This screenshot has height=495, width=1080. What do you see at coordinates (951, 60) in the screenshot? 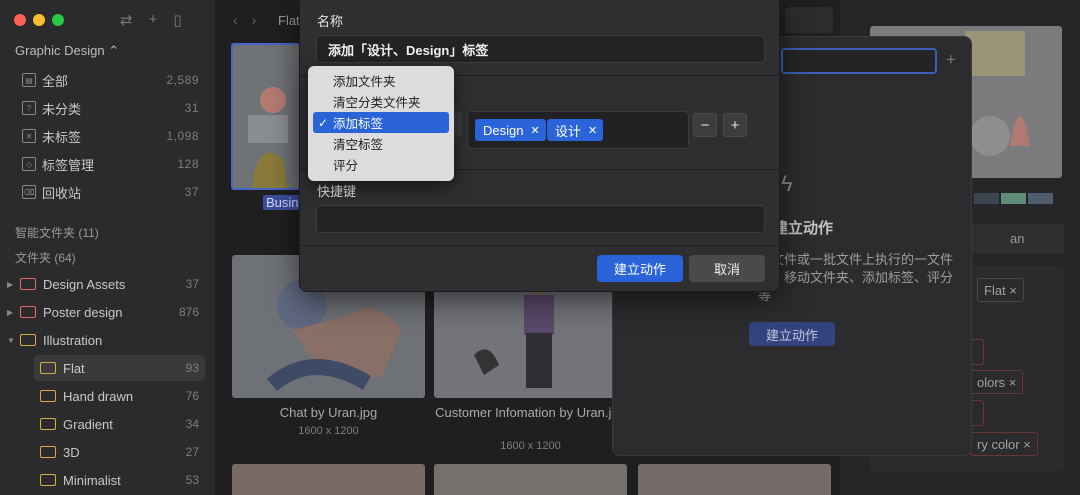
I see `add-action-icon: +` at bounding box center [951, 60].